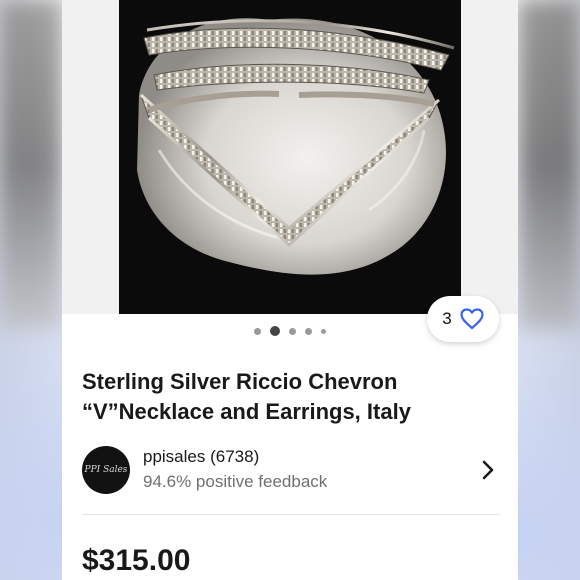 The image size is (580, 580). I want to click on seller-feedback: 94.6% positive feedback, so click(235, 481).